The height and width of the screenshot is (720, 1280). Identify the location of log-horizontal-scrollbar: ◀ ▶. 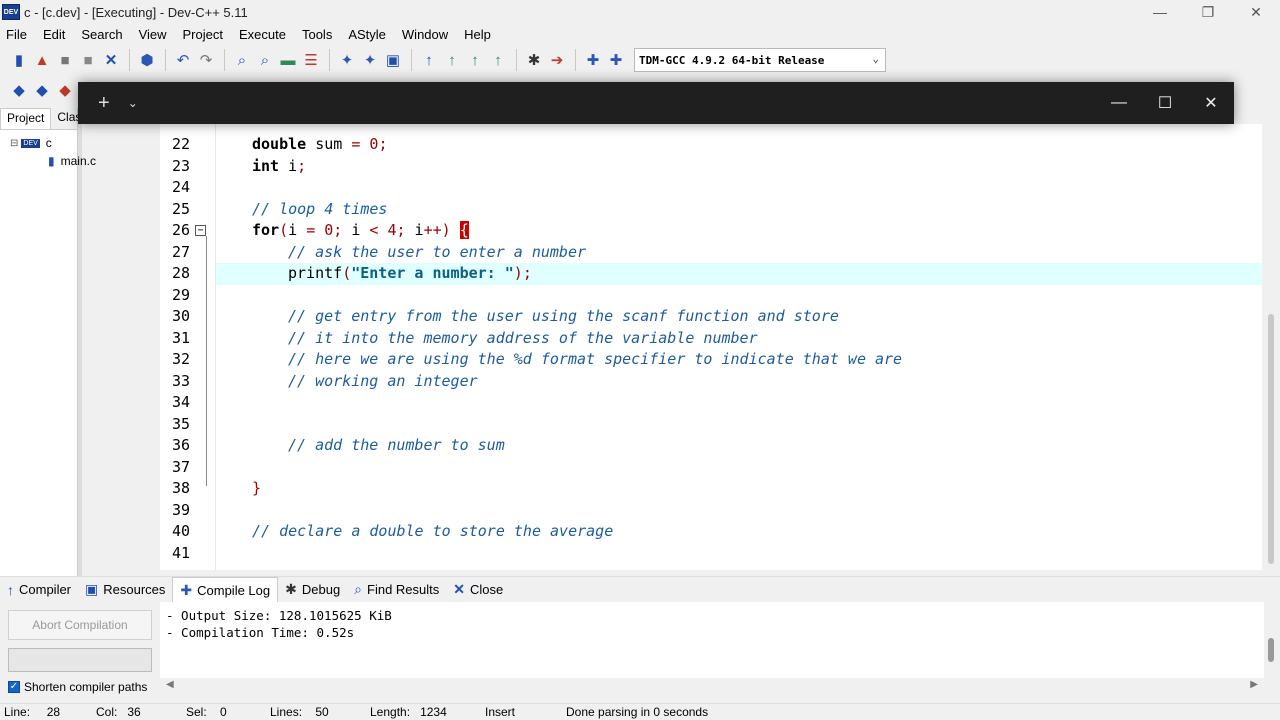
(712, 686).